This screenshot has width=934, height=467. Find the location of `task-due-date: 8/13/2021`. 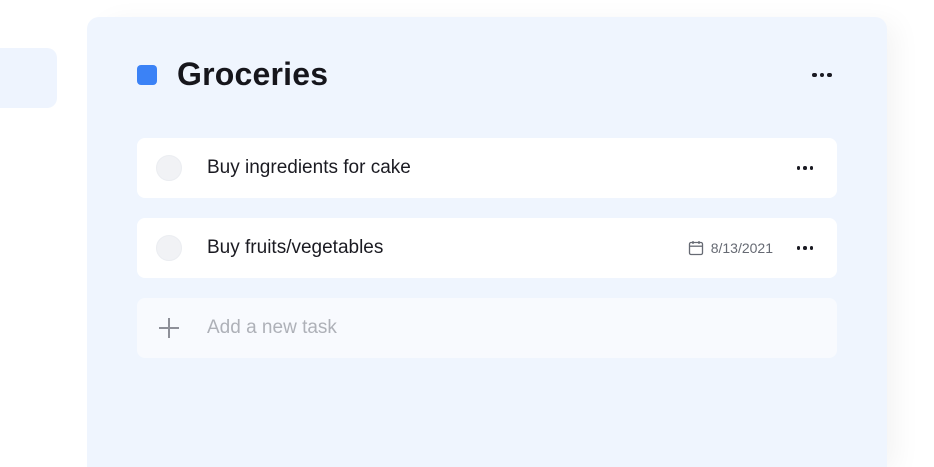

task-due-date: 8/13/2021 is located at coordinates (730, 248).